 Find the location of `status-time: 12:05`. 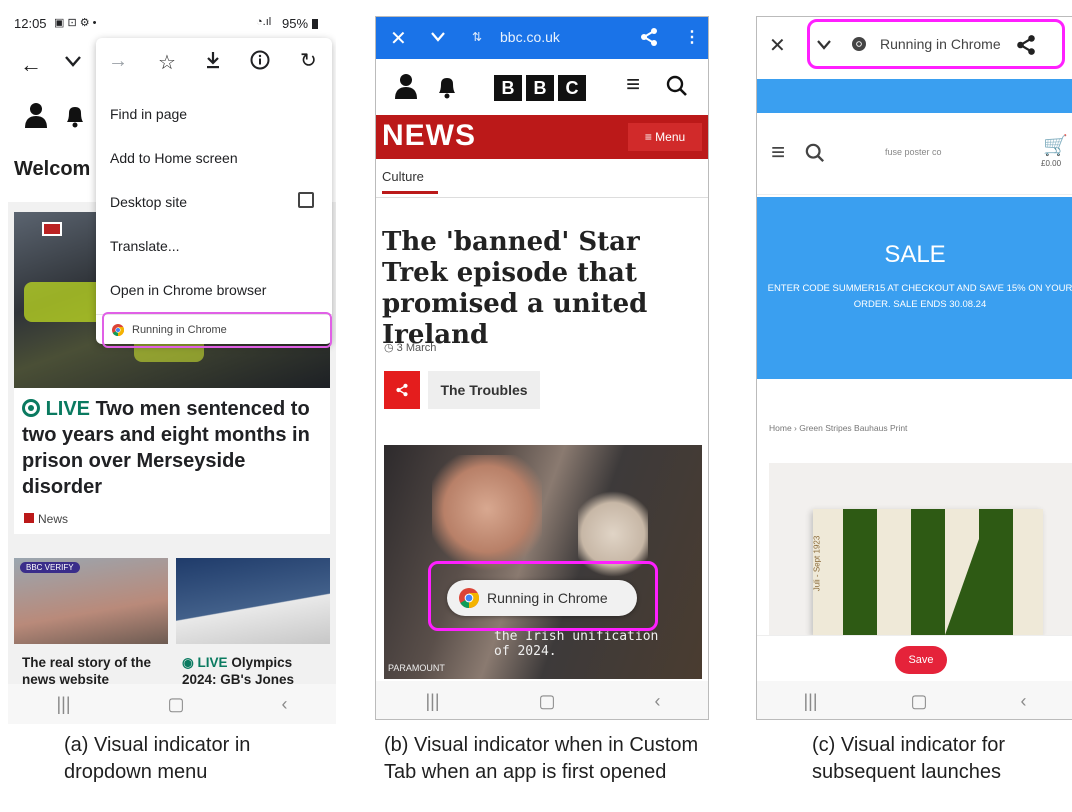

status-time: 12:05 is located at coordinates (30, 23).